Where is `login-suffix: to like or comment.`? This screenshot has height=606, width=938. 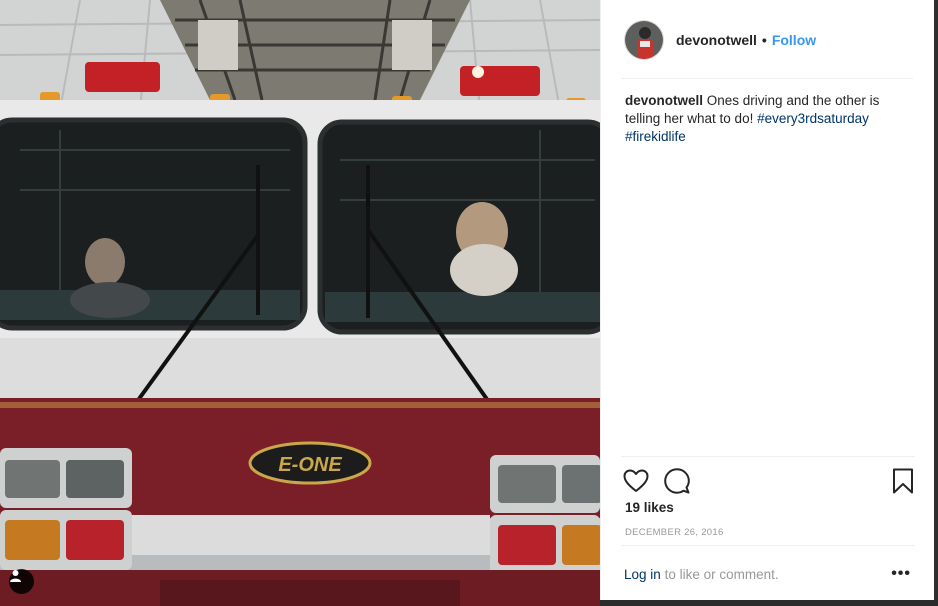 login-suffix: to like or comment. is located at coordinates (721, 574).